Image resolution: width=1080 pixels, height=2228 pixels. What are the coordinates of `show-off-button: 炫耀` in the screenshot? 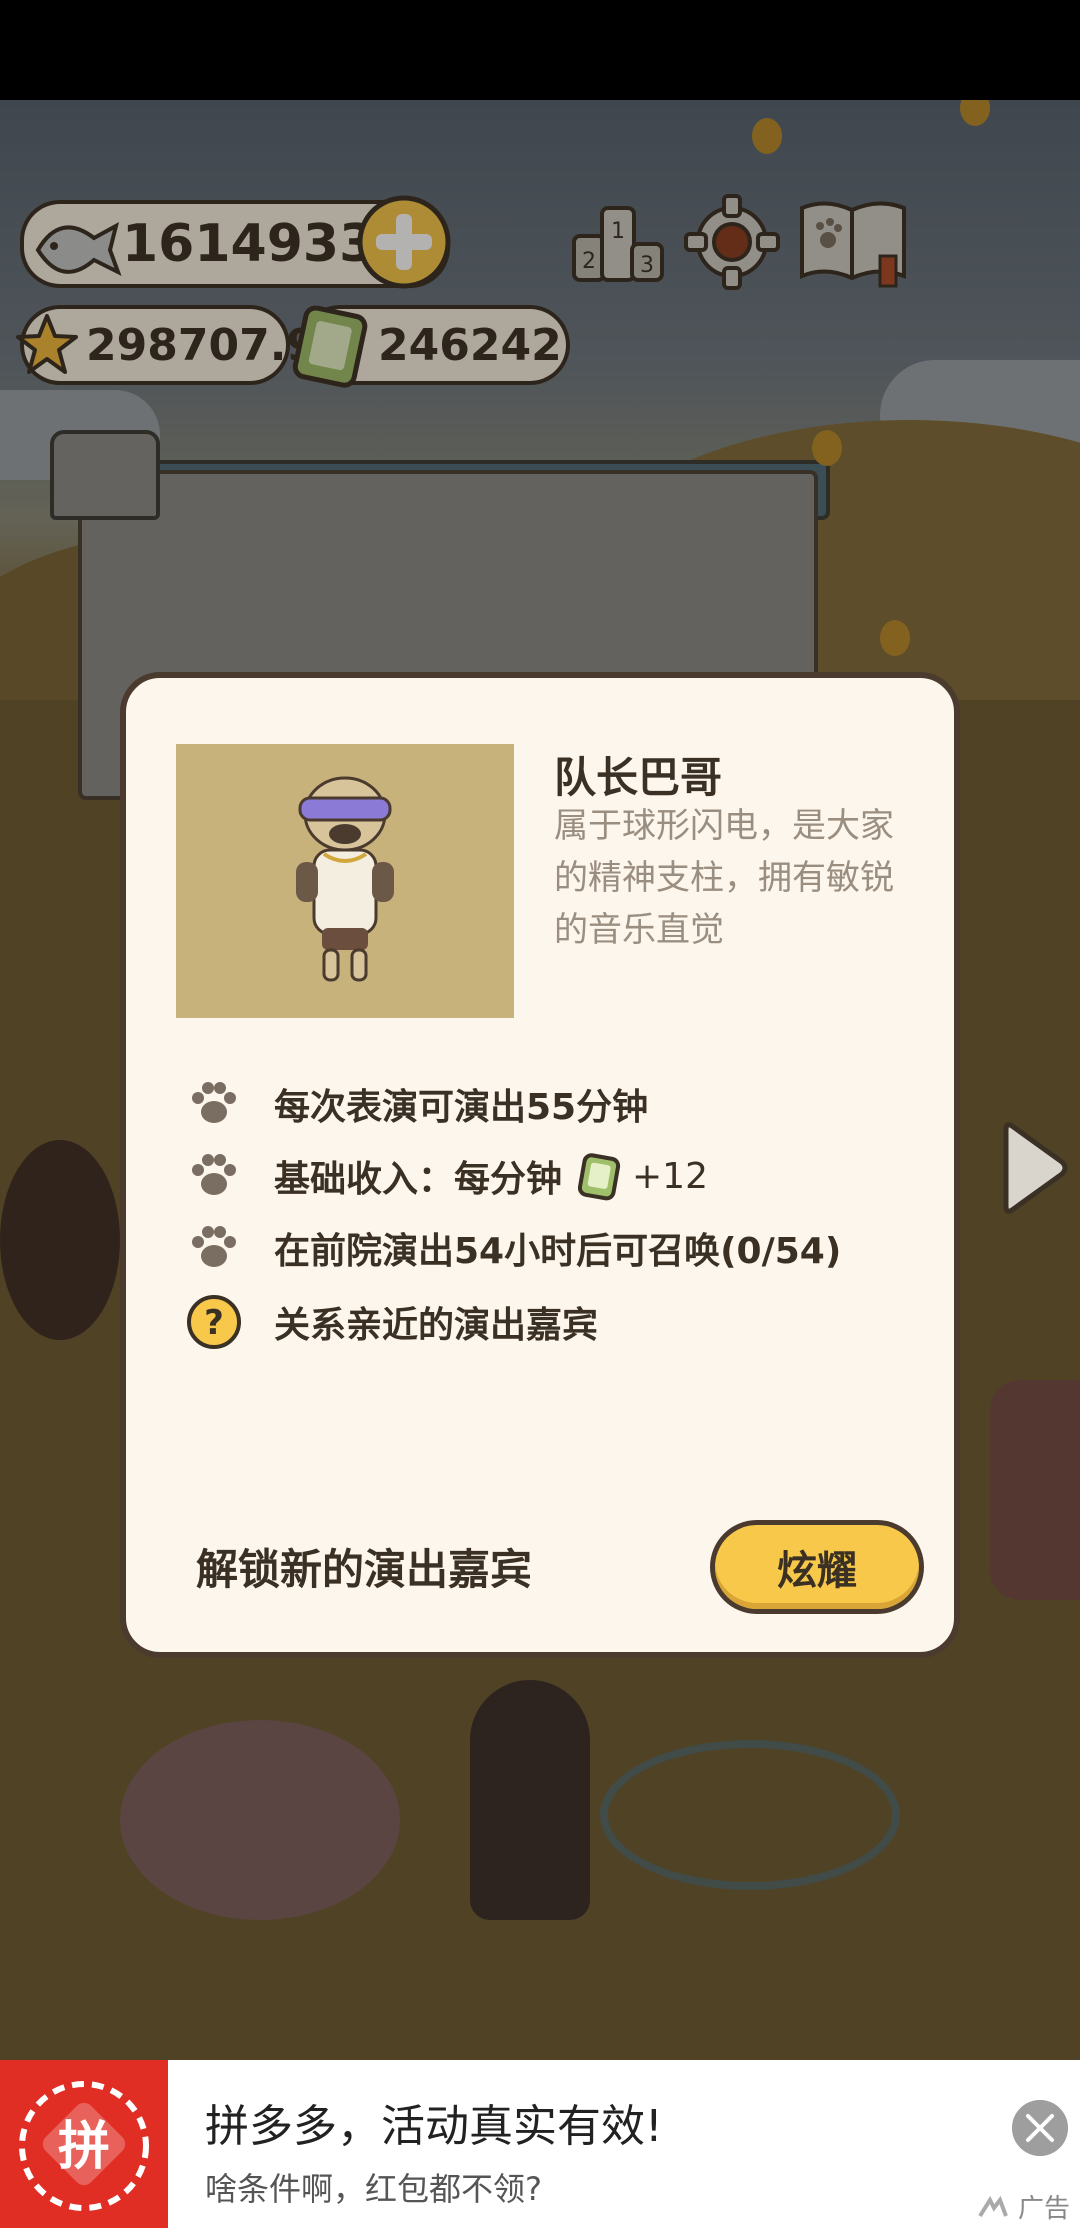 It's located at (817, 1567).